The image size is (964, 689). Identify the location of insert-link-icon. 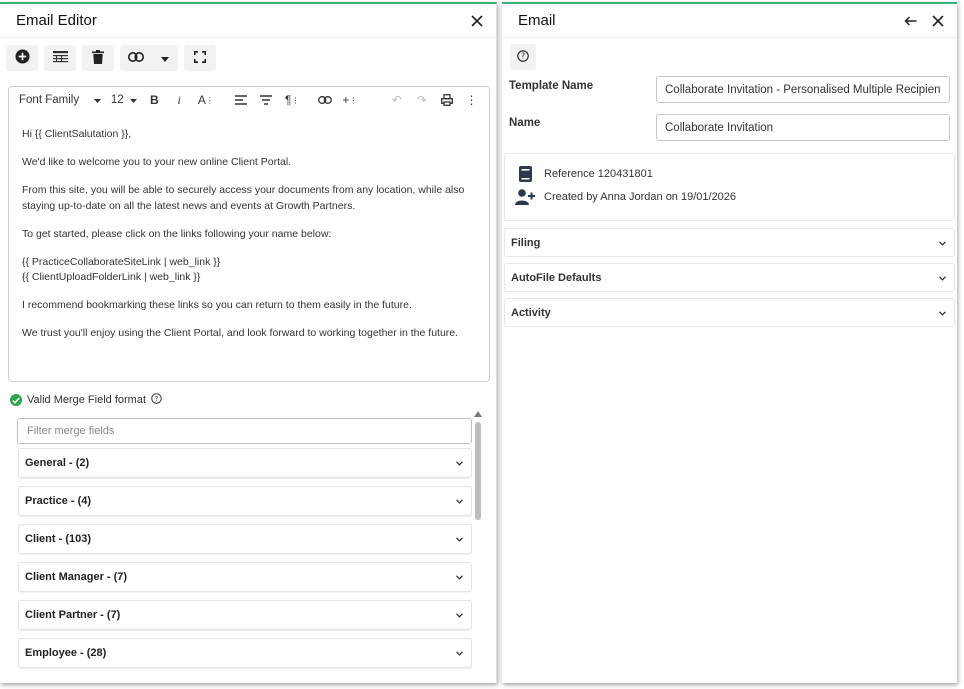
(325, 100).